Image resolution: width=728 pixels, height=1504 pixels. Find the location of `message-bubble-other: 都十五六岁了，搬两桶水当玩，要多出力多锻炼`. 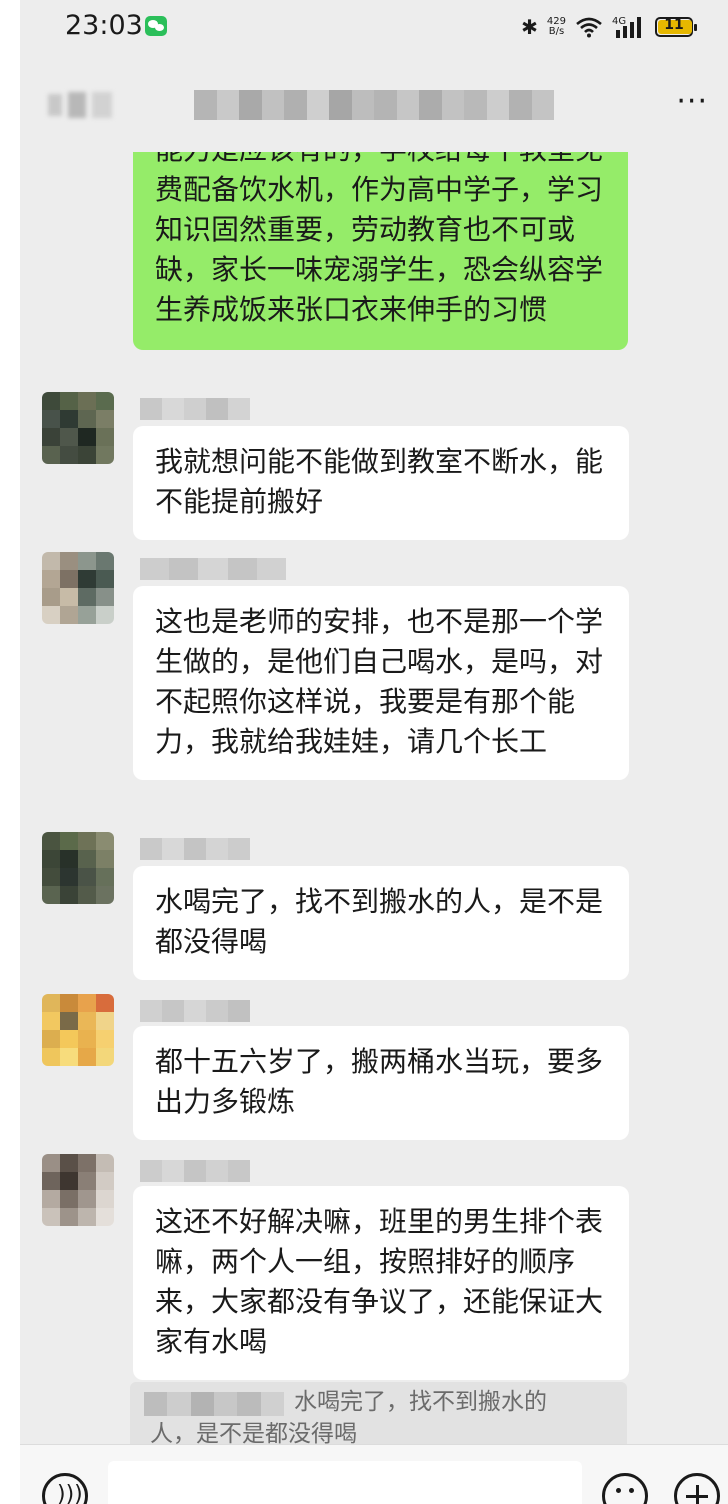

message-bubble-other: 都十五六岁了，搬两桶水当玩，要多出力多锻炼 is located at coordinates (381, 1083).